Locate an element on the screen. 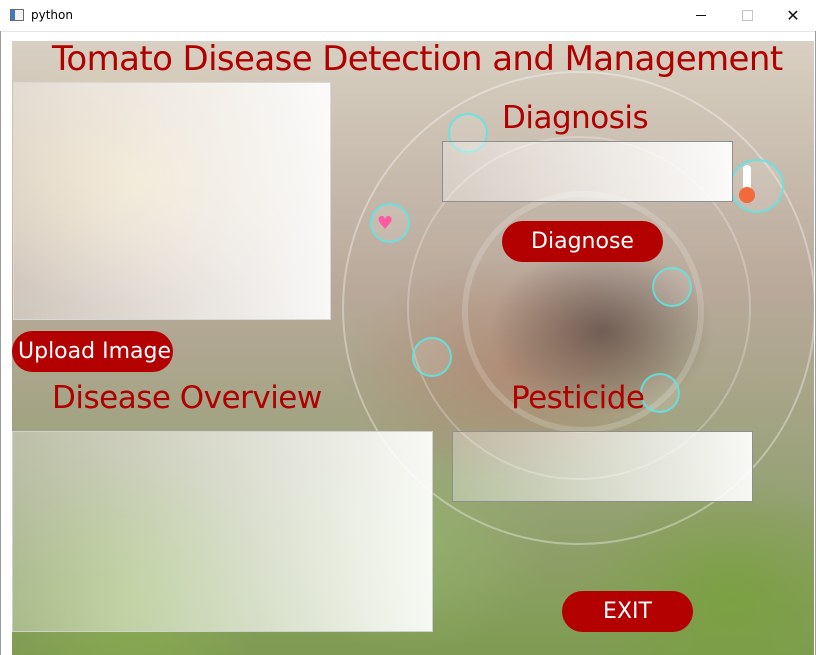 The height and width of the screenshot is (655, 816). close-button: ✕ is located at coordinates (793, 15).